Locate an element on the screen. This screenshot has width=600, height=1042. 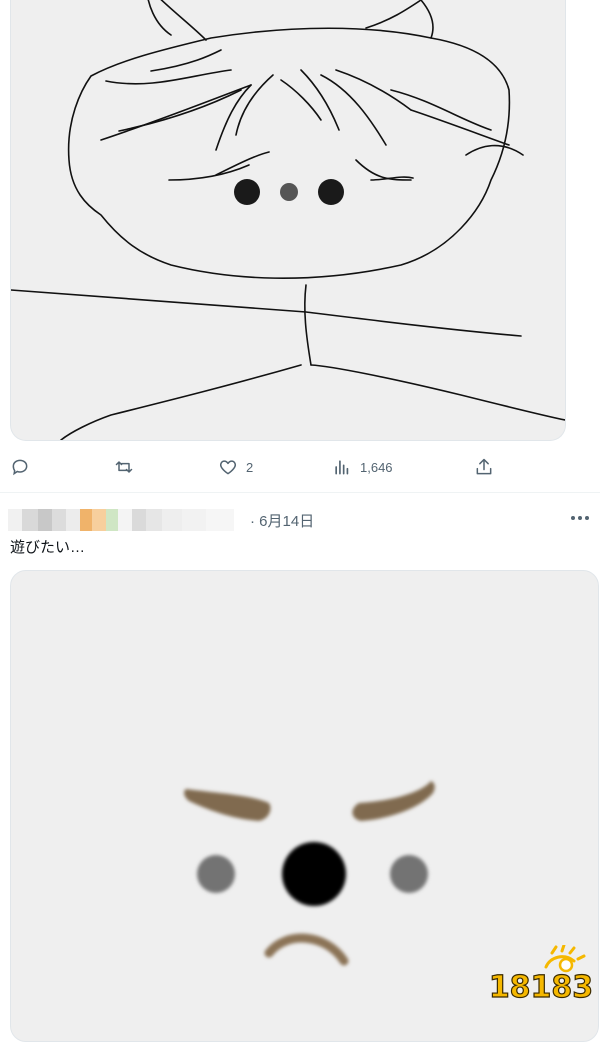
site-watermark-logo: 18183 is located at coordinates (541, 974).